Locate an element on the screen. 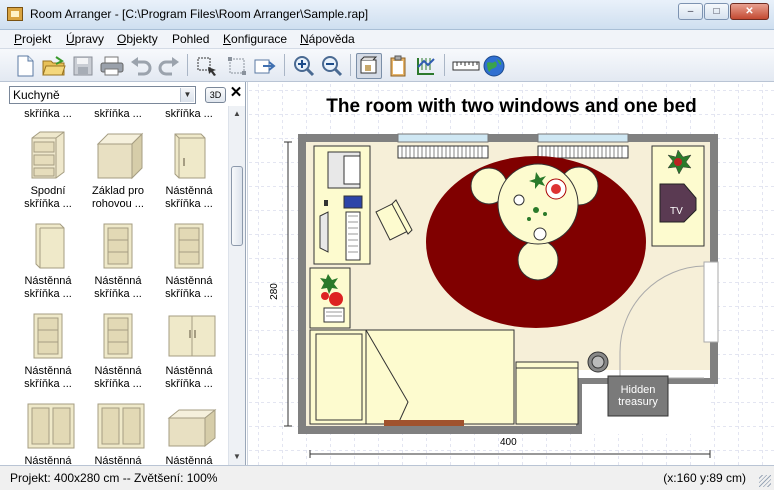  tv-label: TV is located at coordinates (676, 211).